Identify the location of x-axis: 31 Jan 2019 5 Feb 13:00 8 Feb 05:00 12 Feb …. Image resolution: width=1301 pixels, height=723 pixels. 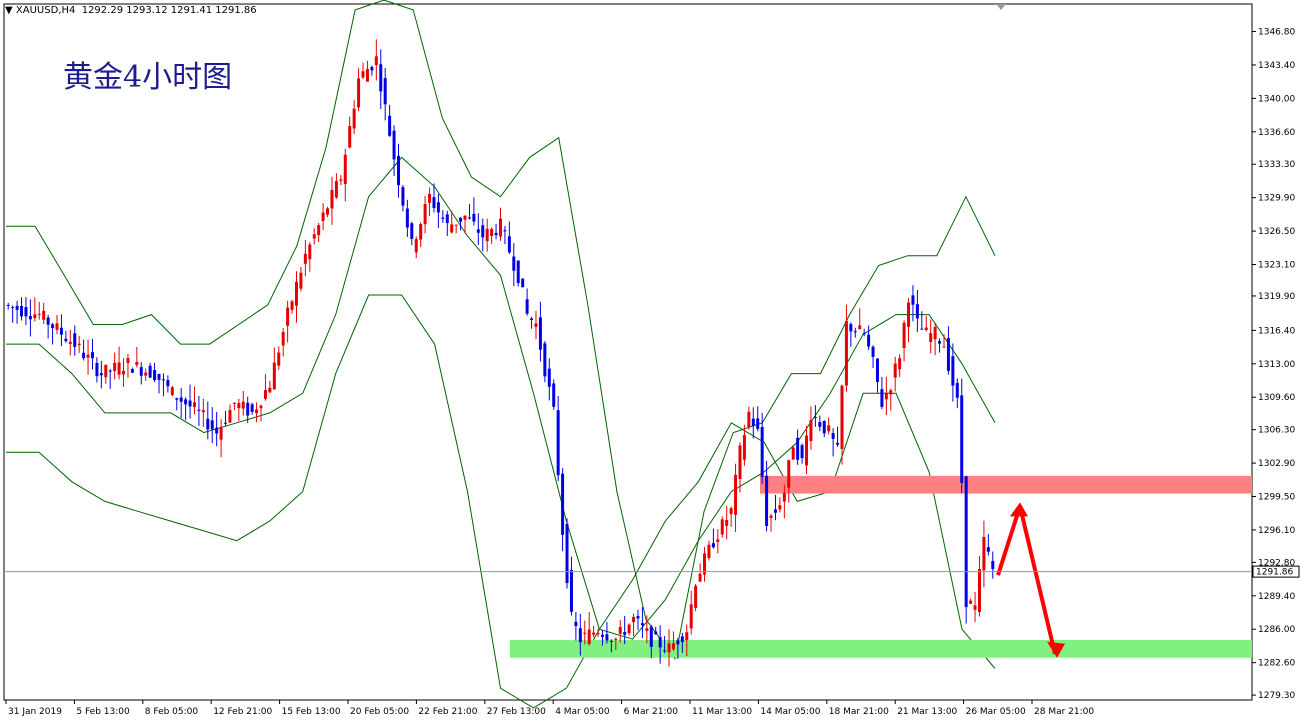
(549, 708).